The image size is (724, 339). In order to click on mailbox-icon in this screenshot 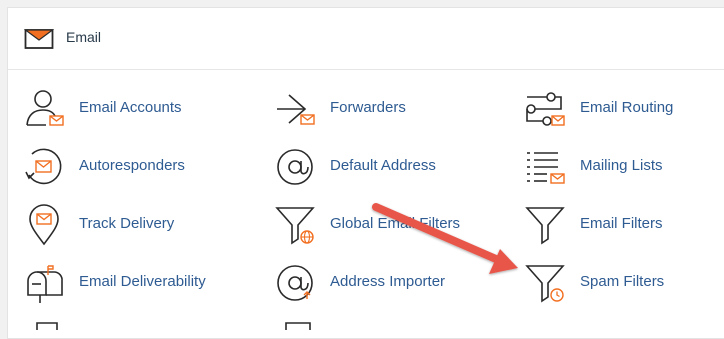, I will do `click(45, 284)`.